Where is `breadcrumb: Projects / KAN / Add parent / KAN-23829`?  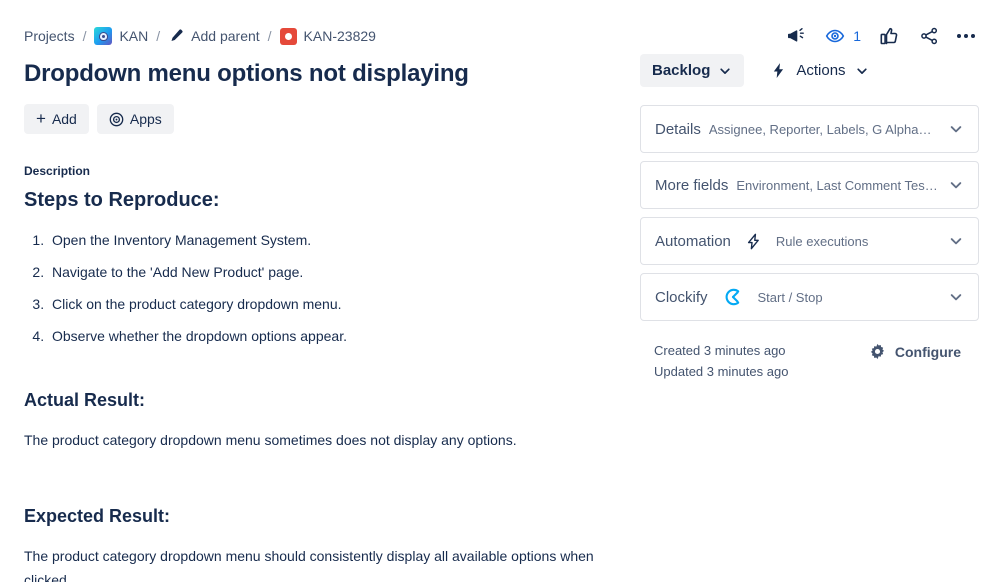
breadcrumb: Projects / KAN / Add parent / KAN-23829 is located at coordinates (200, 36).